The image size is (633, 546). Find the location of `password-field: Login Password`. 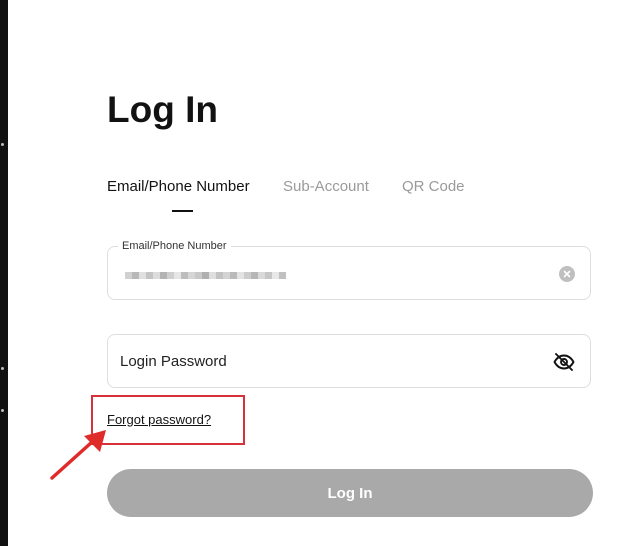

password-field: Login Password is located at coordinates (349, 361).